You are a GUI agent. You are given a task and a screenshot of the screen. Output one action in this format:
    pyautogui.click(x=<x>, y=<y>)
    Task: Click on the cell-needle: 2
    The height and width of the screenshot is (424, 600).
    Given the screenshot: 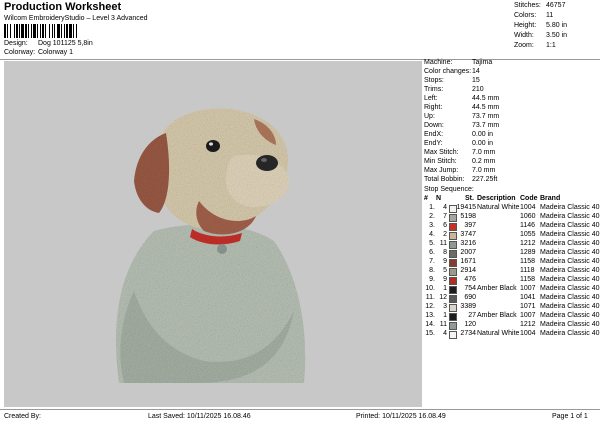 What is the action you would take?
    pyautogui.click(x=445, y=234)
    